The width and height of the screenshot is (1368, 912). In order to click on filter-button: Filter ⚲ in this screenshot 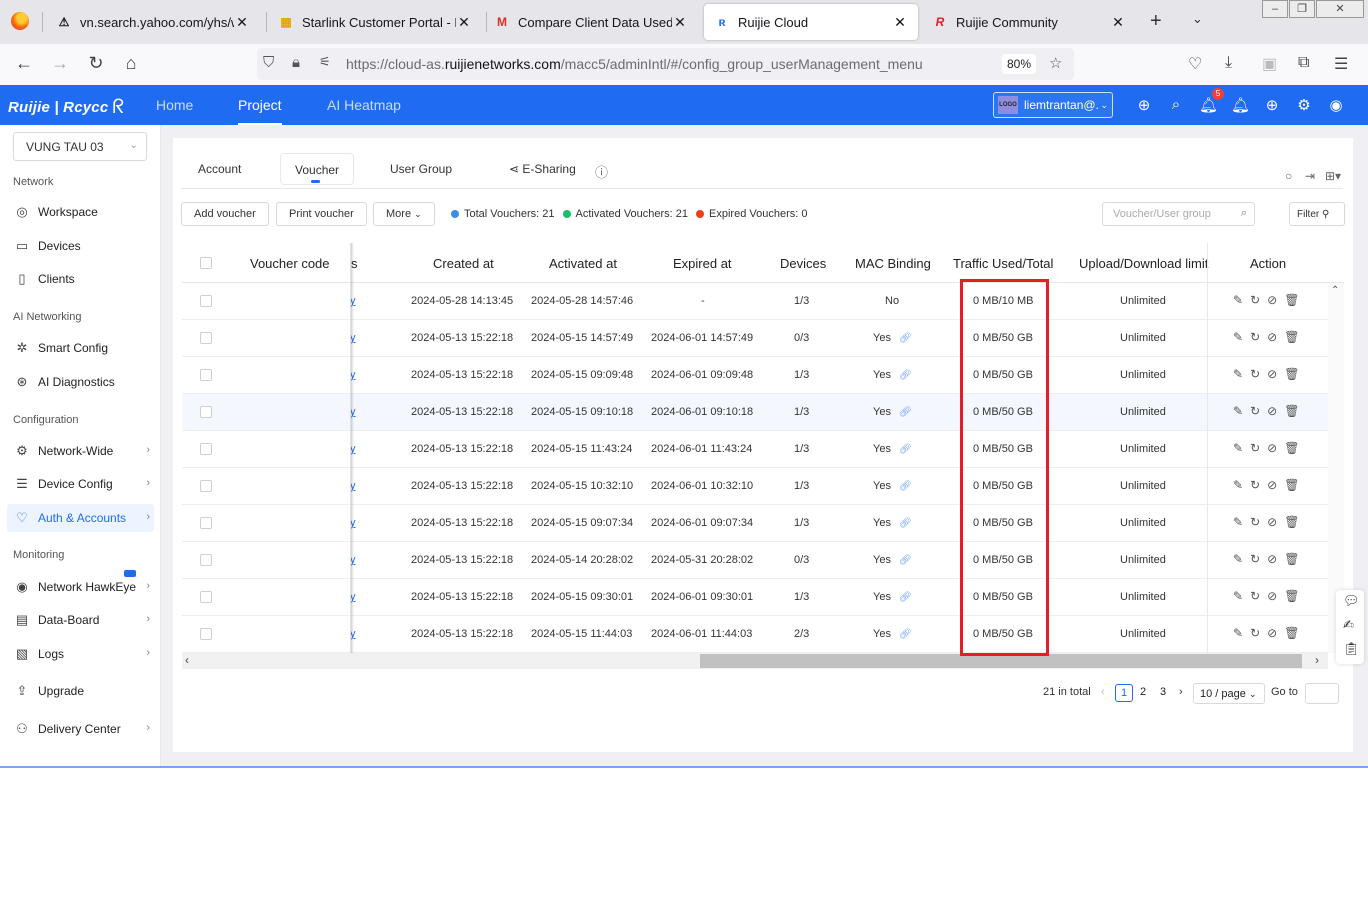, I will do `click(1317, 214)`.